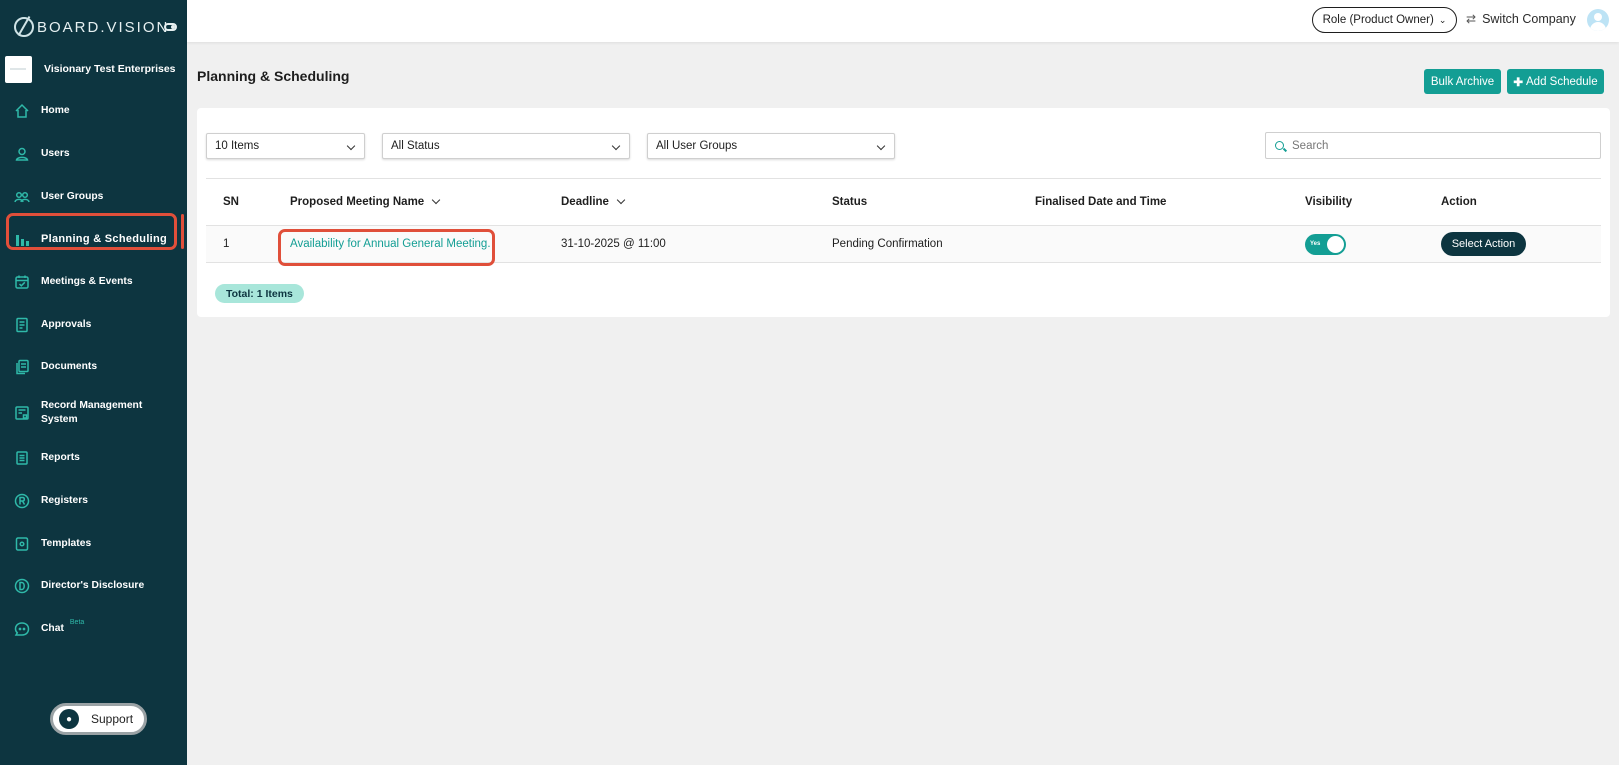 Image resolution: width=1619 pixels, height=765 pixels. What do you see at coordinates (60, 458) in the screenshot?
I see `sidebar-item-label: Reports` at bounding box center [60, 458].